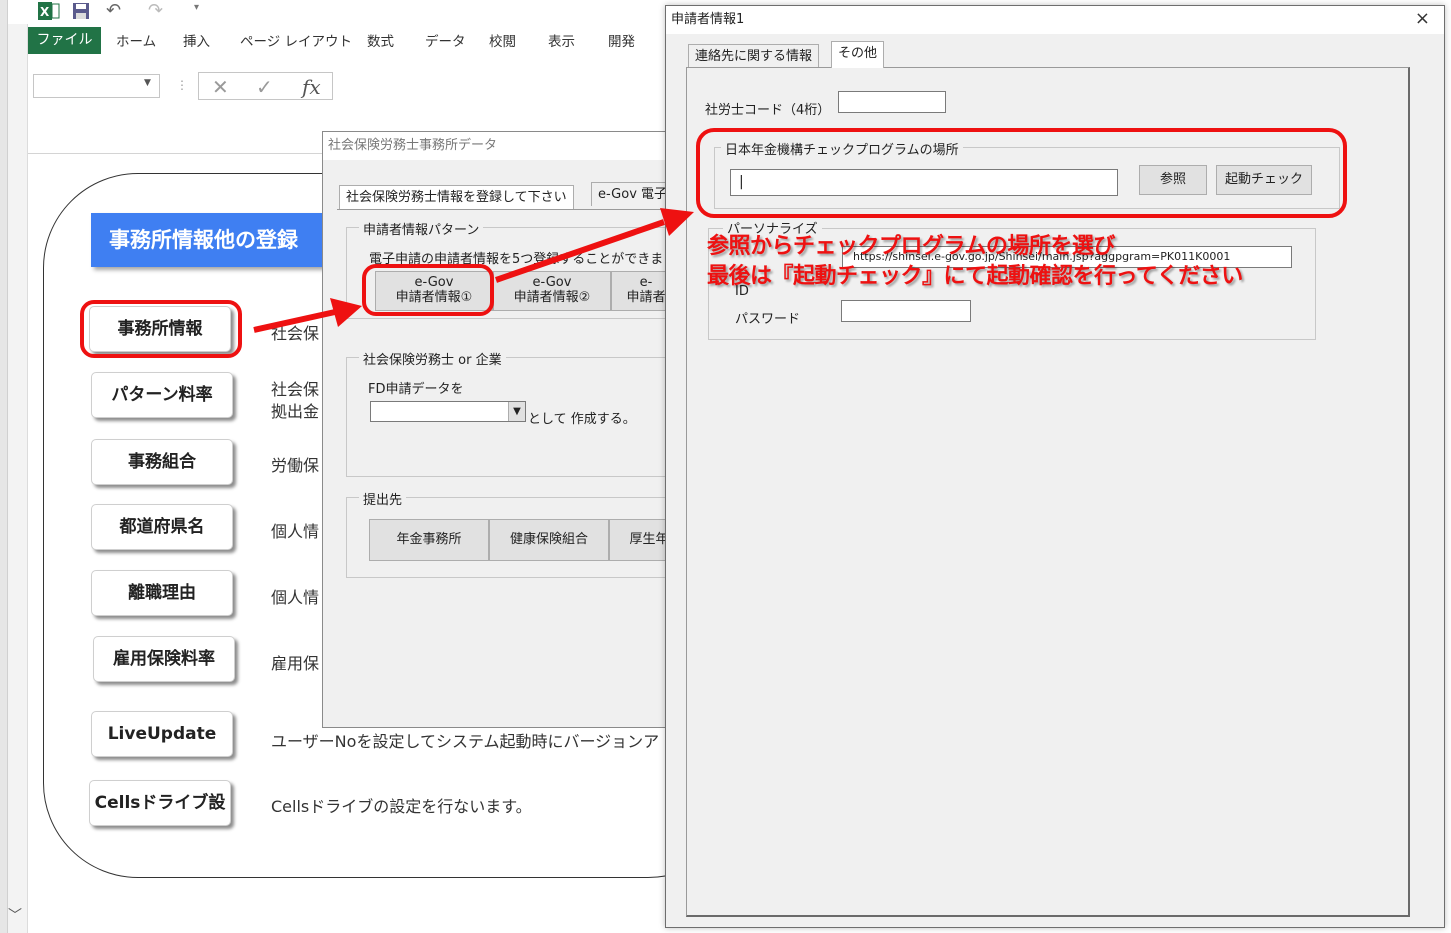 The height and width of the screenshot is (933, 1451). I want to click on arrow-1-head, so click(346, 312).